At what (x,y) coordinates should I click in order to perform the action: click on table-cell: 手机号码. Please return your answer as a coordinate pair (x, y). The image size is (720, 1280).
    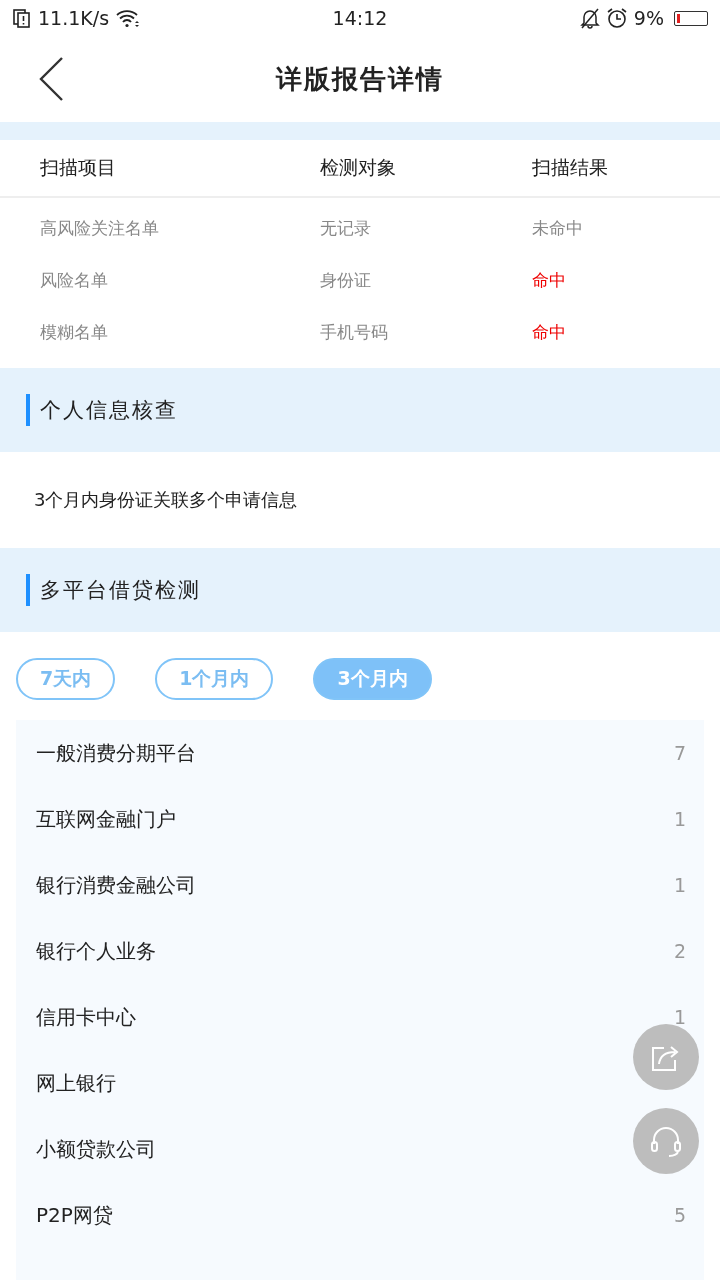
    Looking at the image, I should click on (354, 332).